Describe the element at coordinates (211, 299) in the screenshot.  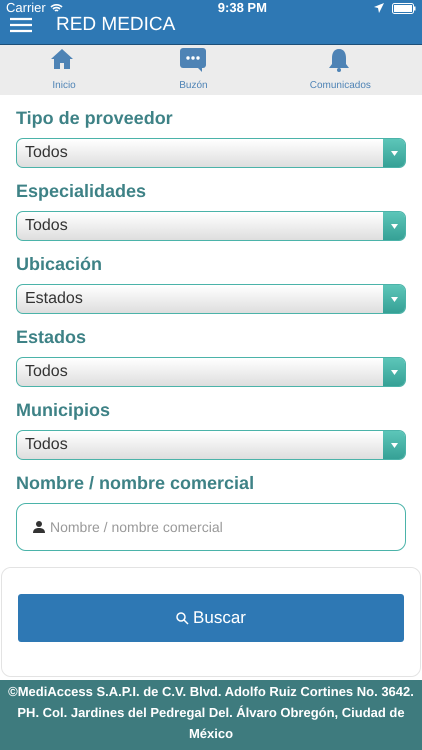
I see `dropdown: Estados` at that location.